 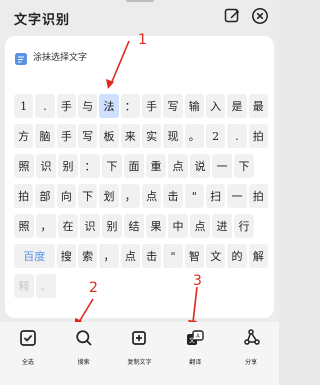 I want to click on text-token: 说, so click(x=200, y=166).